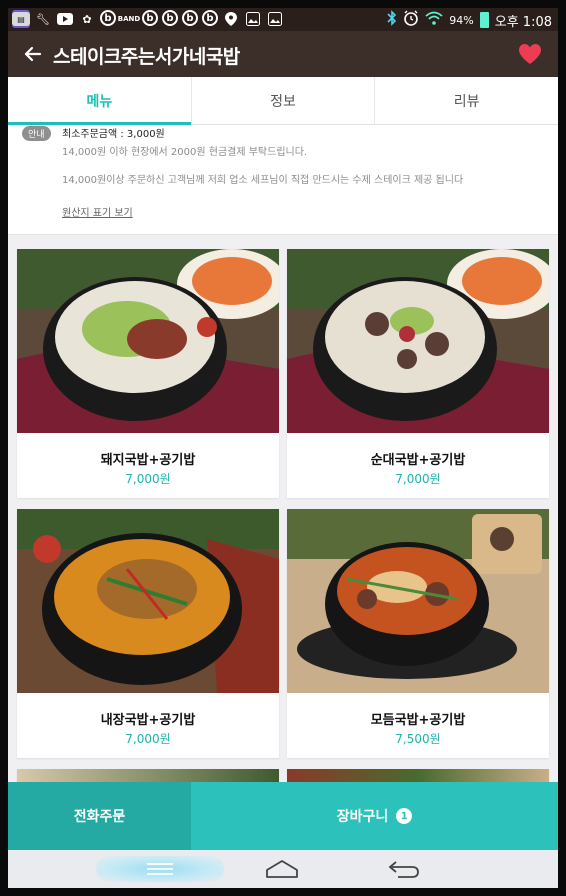 The width and height of the screenshot is (566, 896). I want to click on menu-item-name: 모듬국밥+공기밥, so click(418, 720).